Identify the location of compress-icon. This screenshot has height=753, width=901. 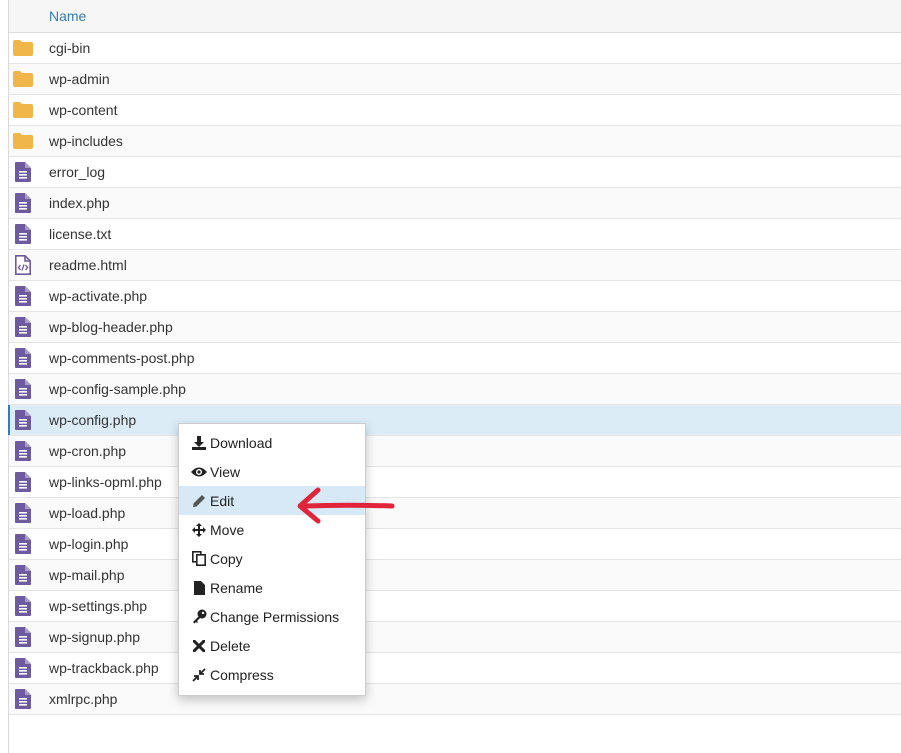
(199, 675).